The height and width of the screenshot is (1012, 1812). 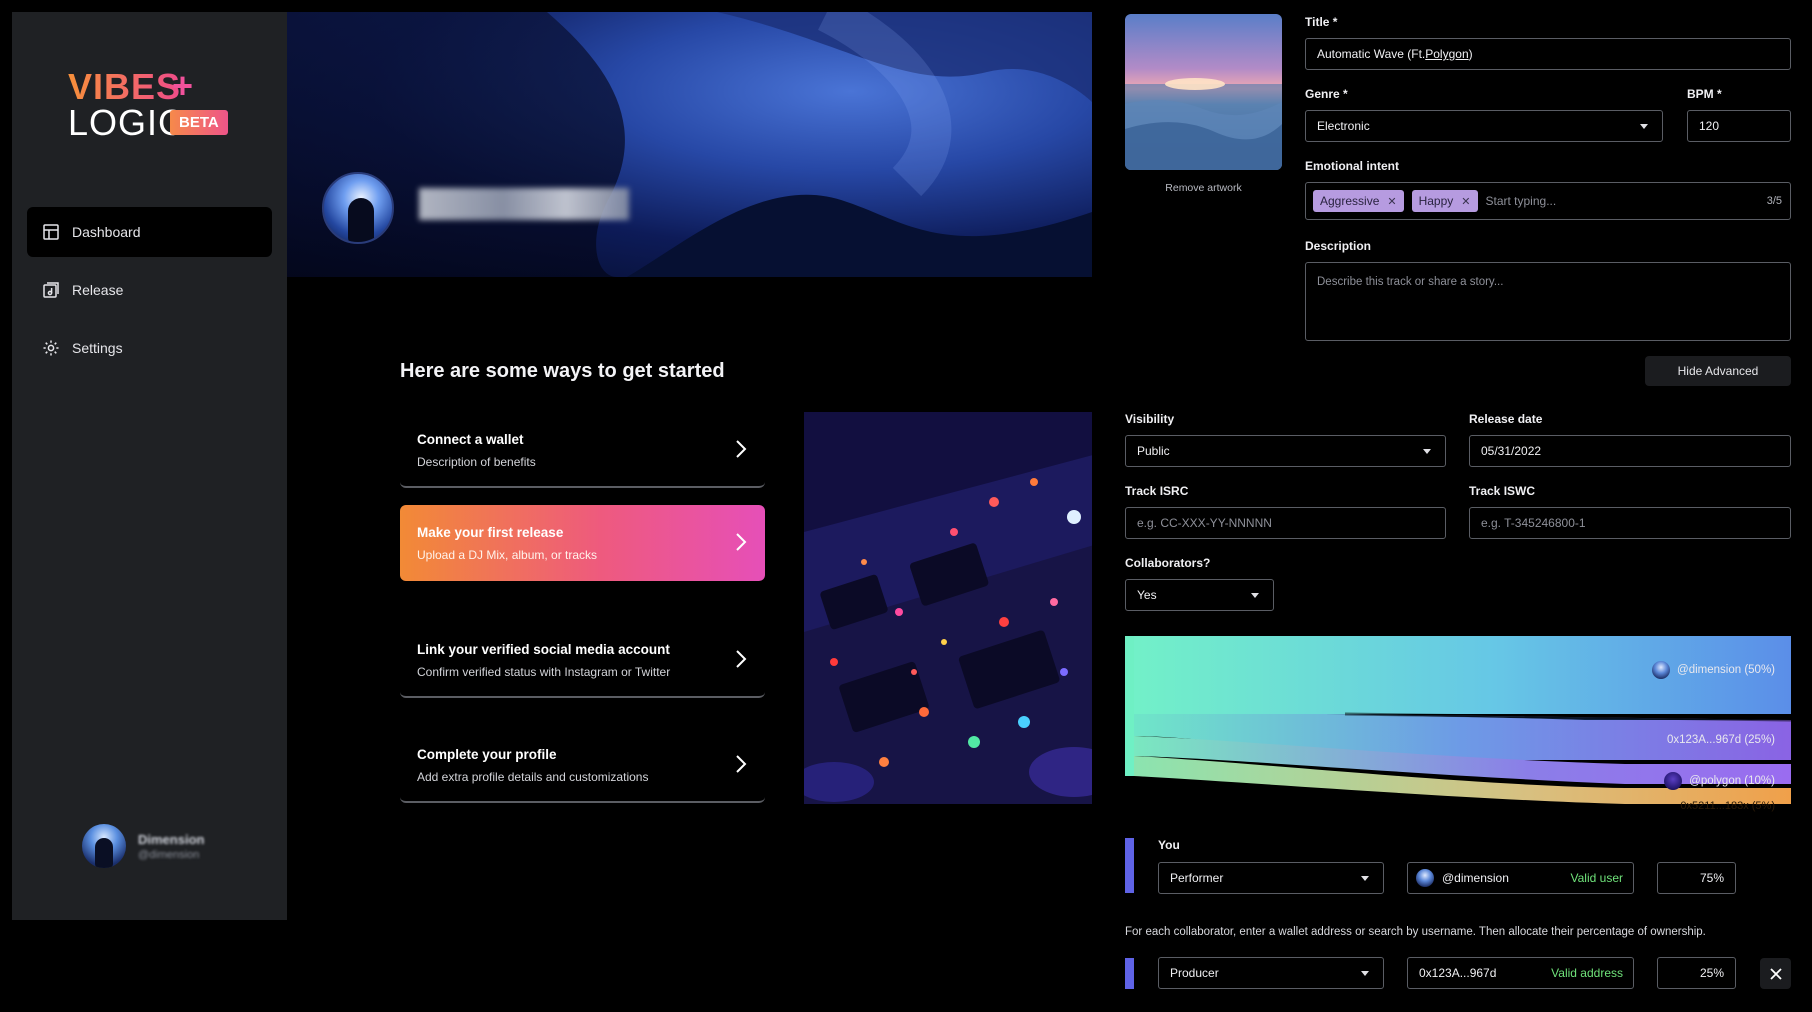 I want to click on sidebar-item-label: Settings, so click(x=97, y=348).